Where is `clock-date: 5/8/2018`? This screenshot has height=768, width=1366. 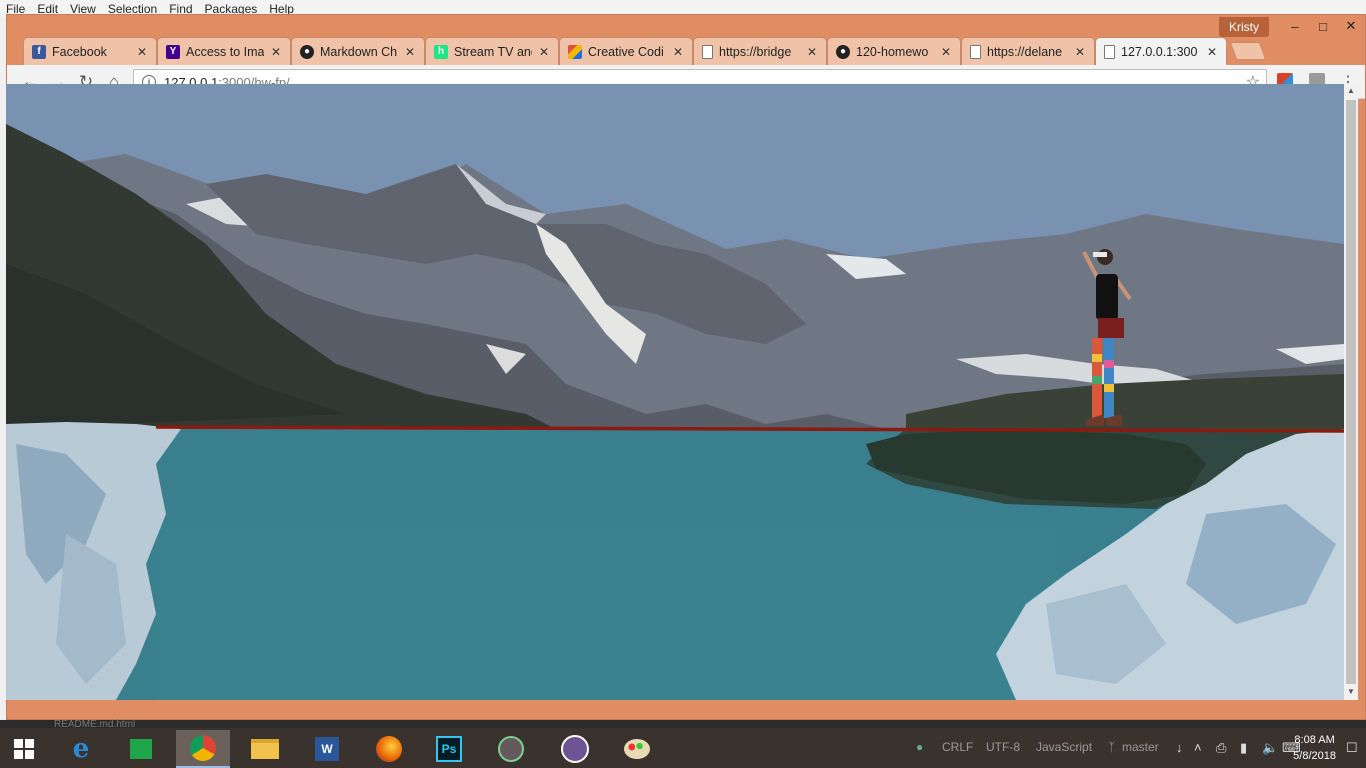
clock-date: 5/8/2018 is located at coordinates (1314, 756).